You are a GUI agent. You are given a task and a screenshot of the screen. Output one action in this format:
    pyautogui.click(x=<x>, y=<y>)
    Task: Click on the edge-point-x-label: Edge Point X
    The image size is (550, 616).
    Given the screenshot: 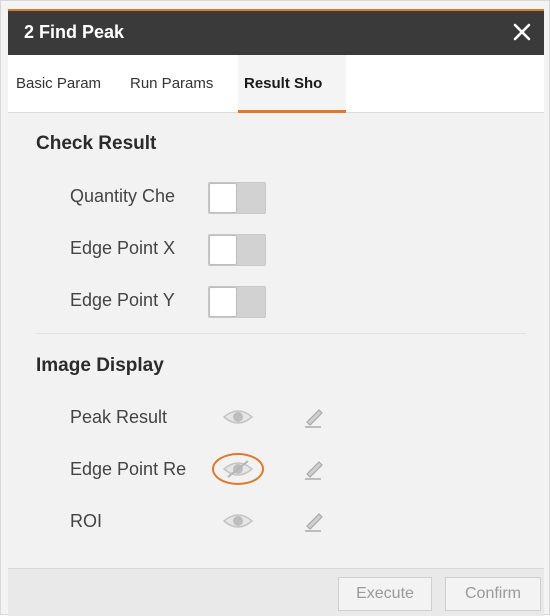 What is the action you would take?
    pyautogui.click(x=123, y=248)
    